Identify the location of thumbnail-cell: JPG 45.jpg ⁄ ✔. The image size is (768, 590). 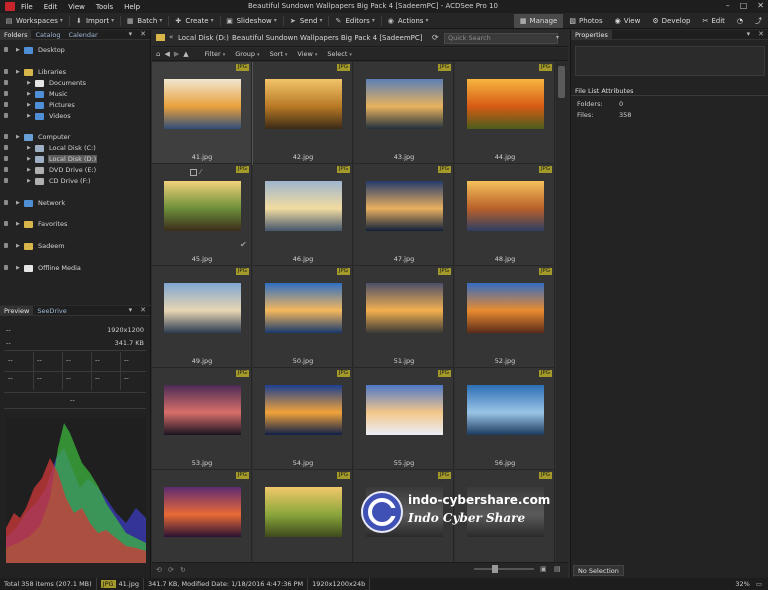
(202, 215).